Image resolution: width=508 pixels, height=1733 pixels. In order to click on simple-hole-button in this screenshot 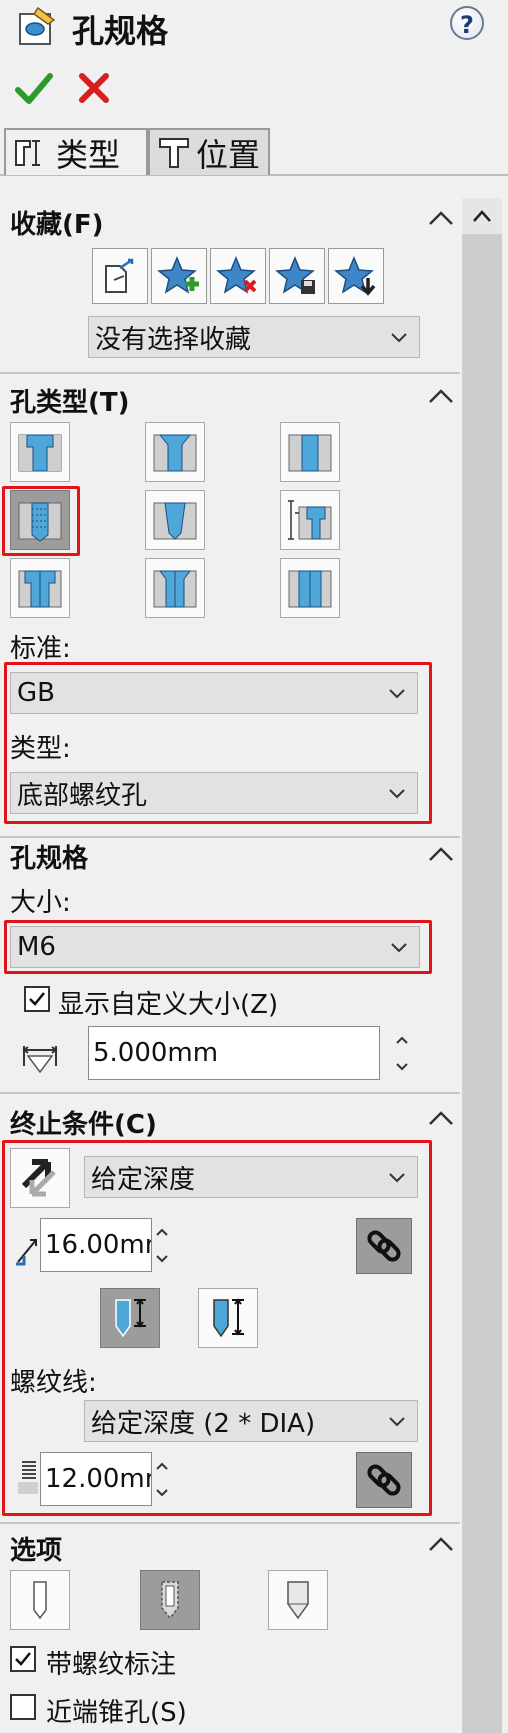, I will do `click(310, 452)`.